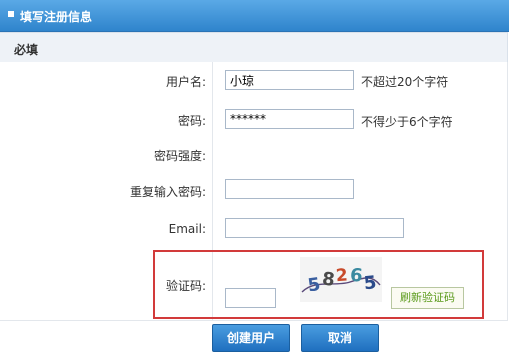  What do you see at coordinates (407, 122) in the screenshot?
I see `password-hint: 不得少于6个字符` at bounding box center [407, 122].